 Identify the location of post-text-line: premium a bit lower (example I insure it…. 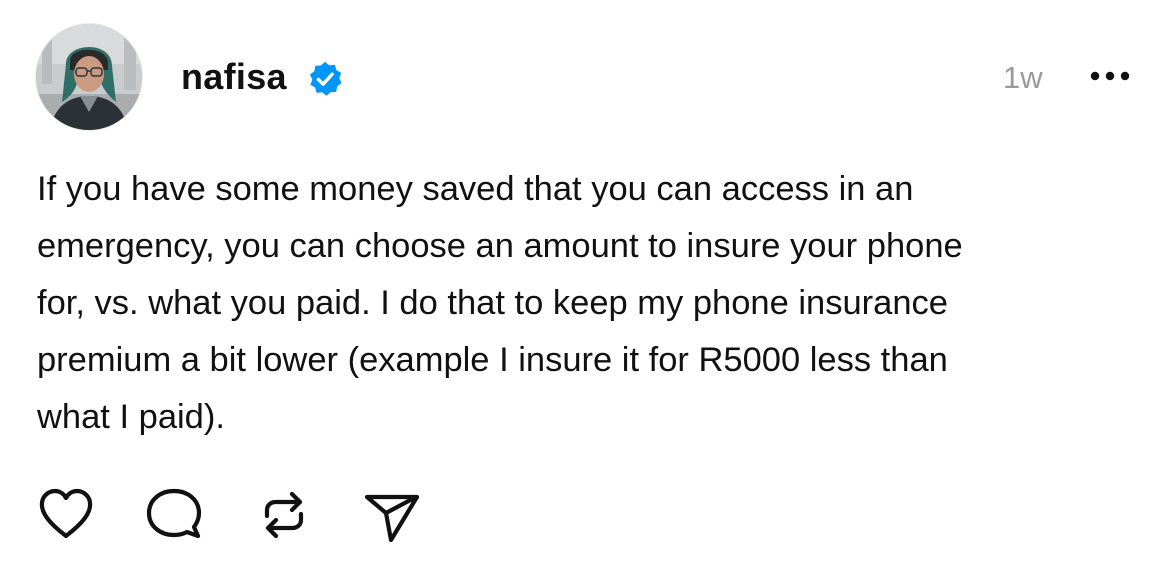
(492, 360).